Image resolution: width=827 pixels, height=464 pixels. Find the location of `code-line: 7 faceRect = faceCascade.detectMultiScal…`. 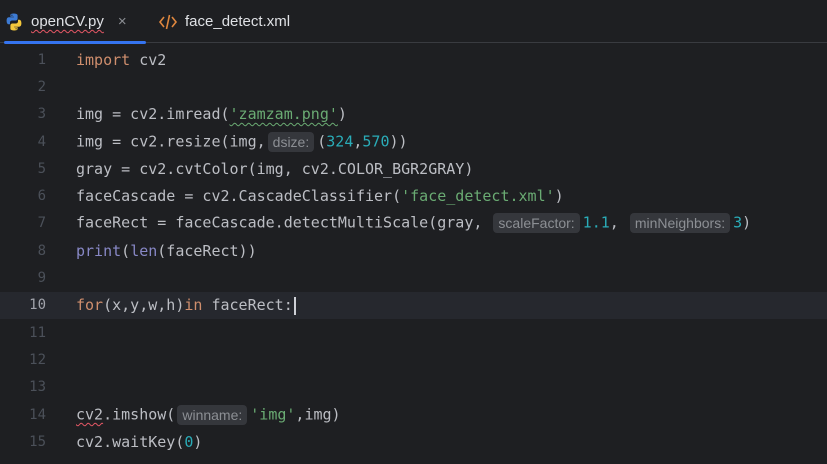

code-line: 7 faceRect = faceCascade.detectMultiScal… is located at coordinates (413, 223).